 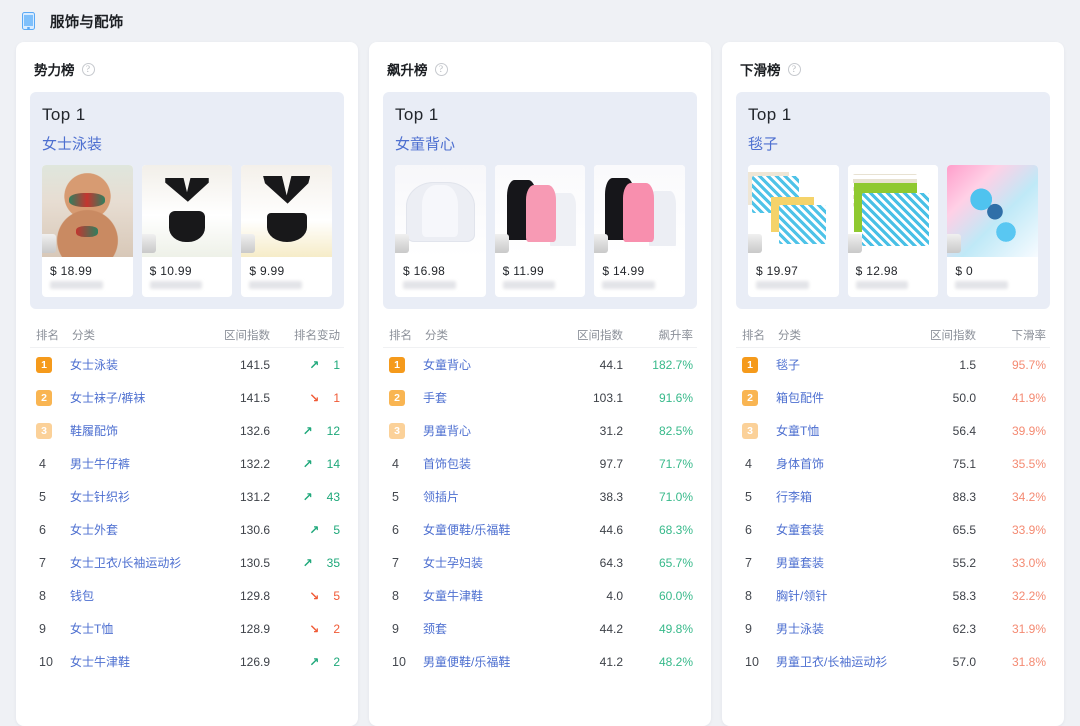 What do you see at coordinates (187, 231) in the screenshot?
I see `product-card: $ 10.99` at bounding box center [187, 231].